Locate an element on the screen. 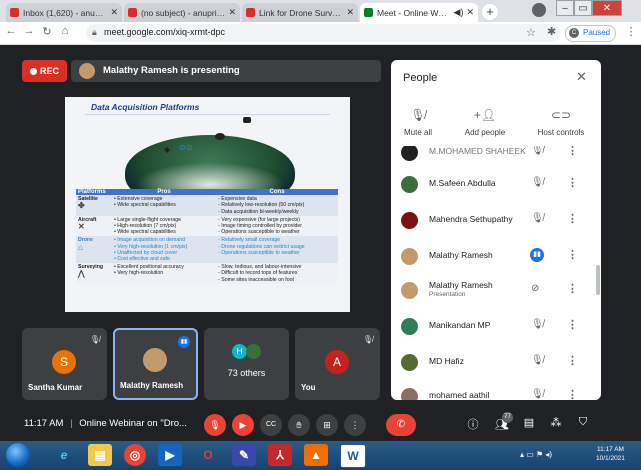 This screenshot has height=470, width=641. mic-toggle-button: 🎙︎ is located at coordinates (215, 425).